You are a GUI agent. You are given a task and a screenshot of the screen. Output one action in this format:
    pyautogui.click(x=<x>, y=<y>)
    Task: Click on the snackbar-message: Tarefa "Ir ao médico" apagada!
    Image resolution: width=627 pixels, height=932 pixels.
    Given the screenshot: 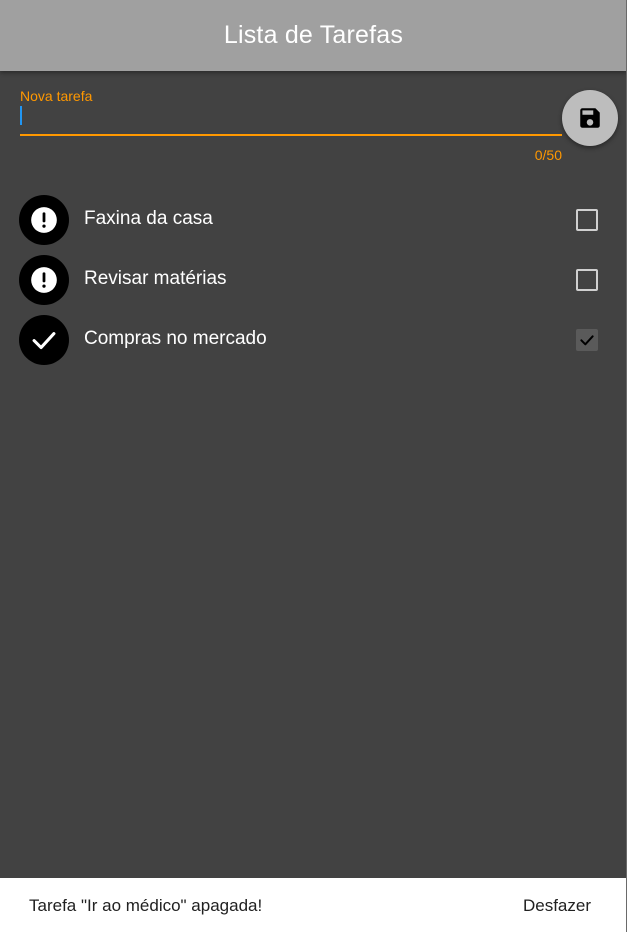 What is the action you would take?
    pyautogui.click(x=146, y=905)
    